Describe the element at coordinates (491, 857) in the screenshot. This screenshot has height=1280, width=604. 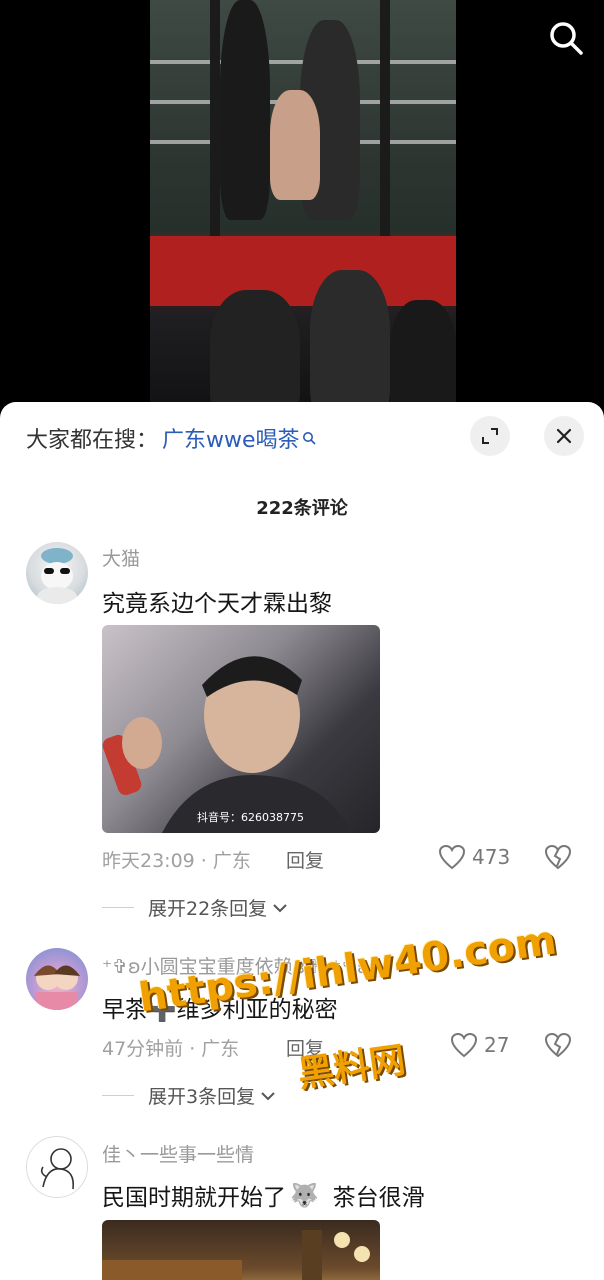
I see `like-count: 473` at that location.